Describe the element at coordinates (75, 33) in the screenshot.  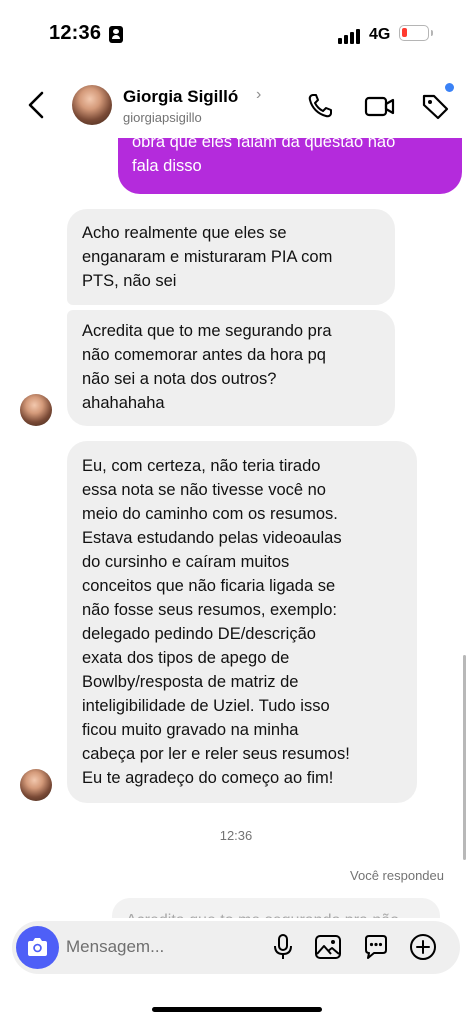
I see `status-time: 12:36` at that location.